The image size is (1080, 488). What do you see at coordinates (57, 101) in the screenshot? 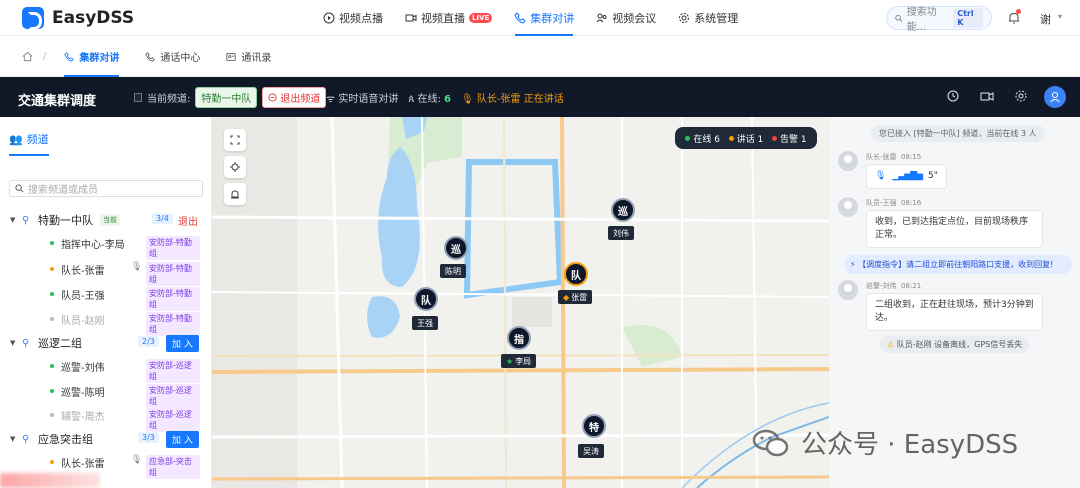
I see `dispatch-title: 交通集群调度` at bounding box center [57, 101].